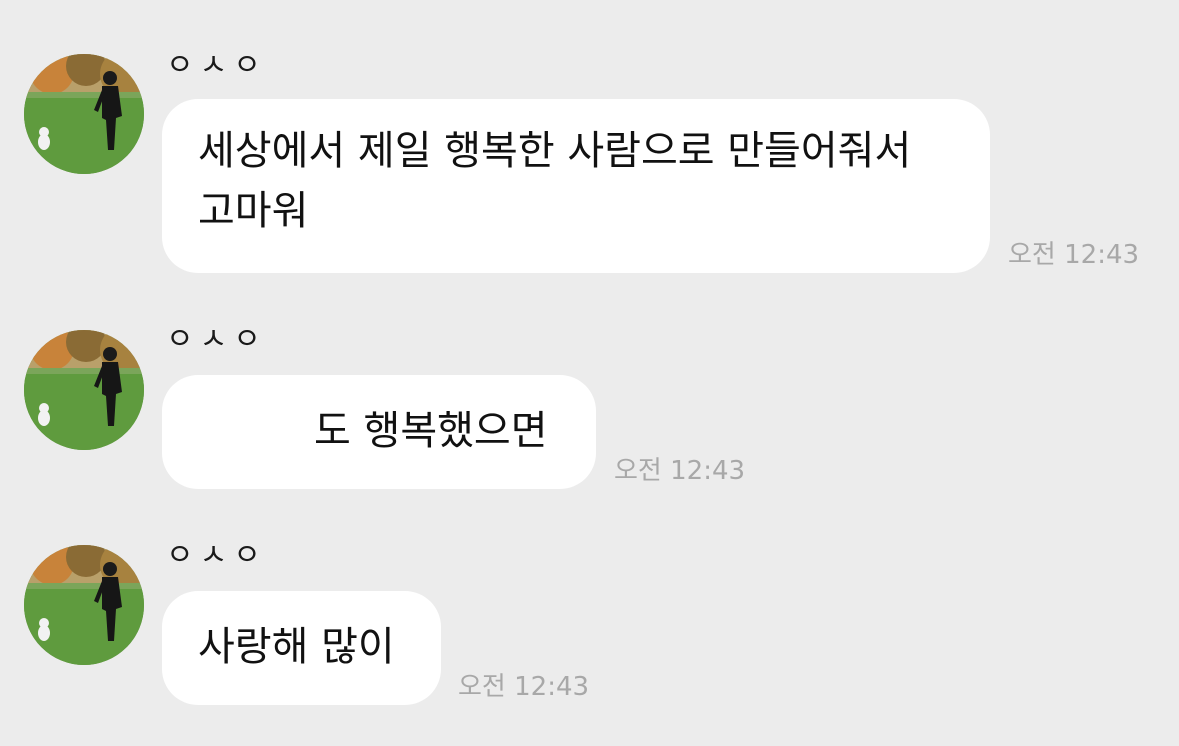 Image resolution: width=1179 pixels, height=746 pixels. What do you see at coordinates (431, 431) in the screenshot?
I see `message-text-line: 도 행복했으면` at bounding box center [431, 431].